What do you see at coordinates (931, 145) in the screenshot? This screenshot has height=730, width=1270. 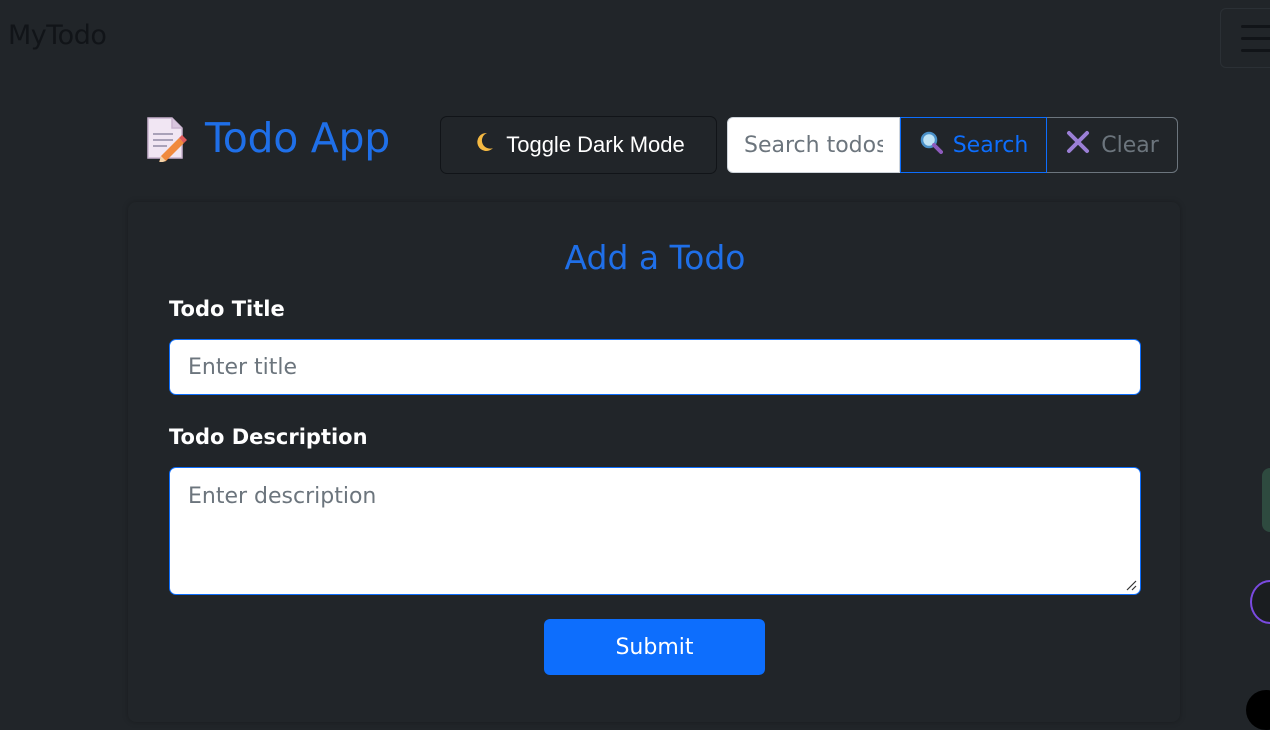 I see `magnifier-icon` at bounding box center [931, 145].